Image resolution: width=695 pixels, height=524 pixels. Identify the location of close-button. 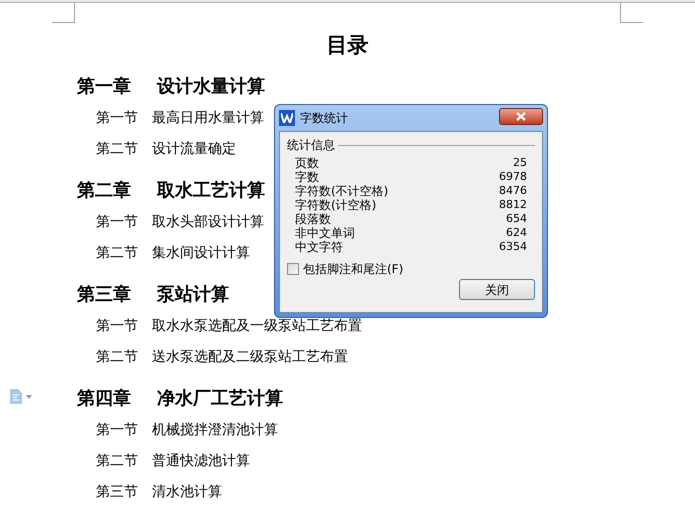
(521, 116).